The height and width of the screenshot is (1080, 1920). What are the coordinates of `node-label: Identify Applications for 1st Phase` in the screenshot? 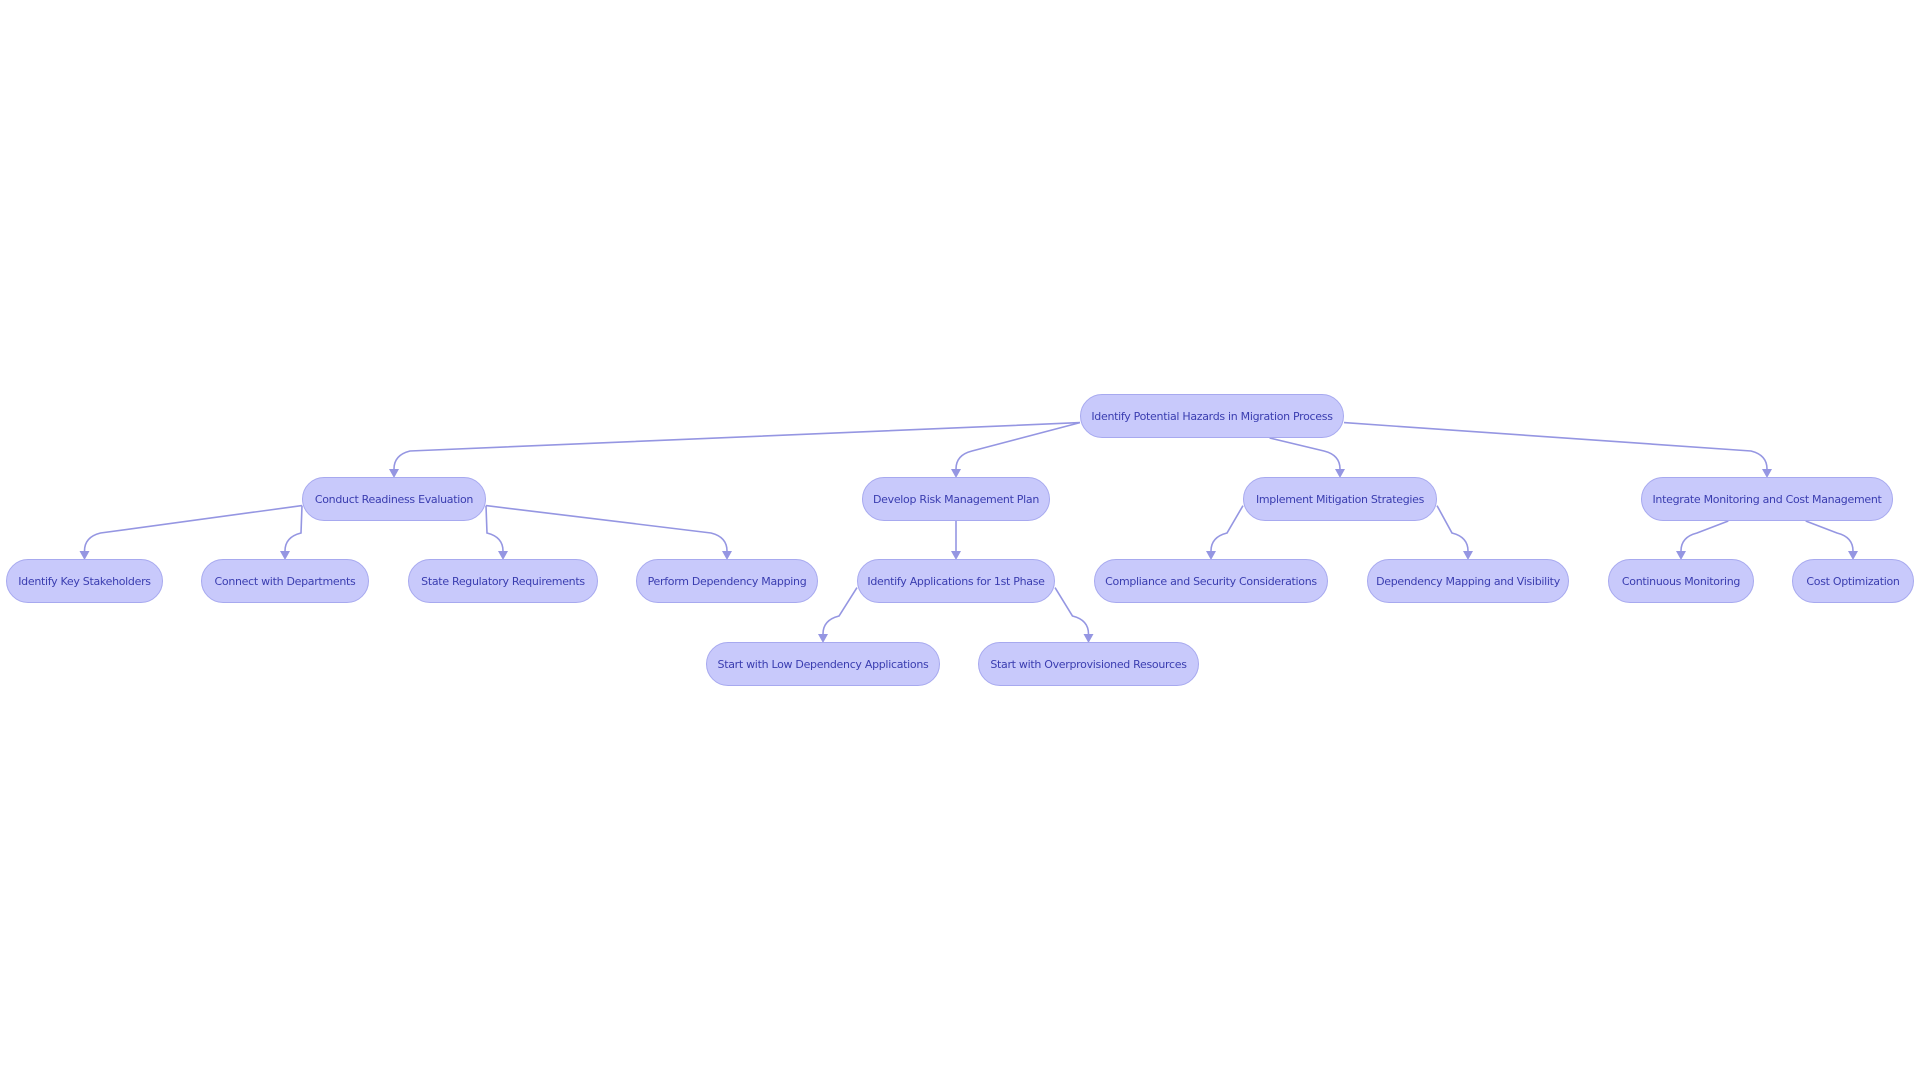 It's located at (956, 581).